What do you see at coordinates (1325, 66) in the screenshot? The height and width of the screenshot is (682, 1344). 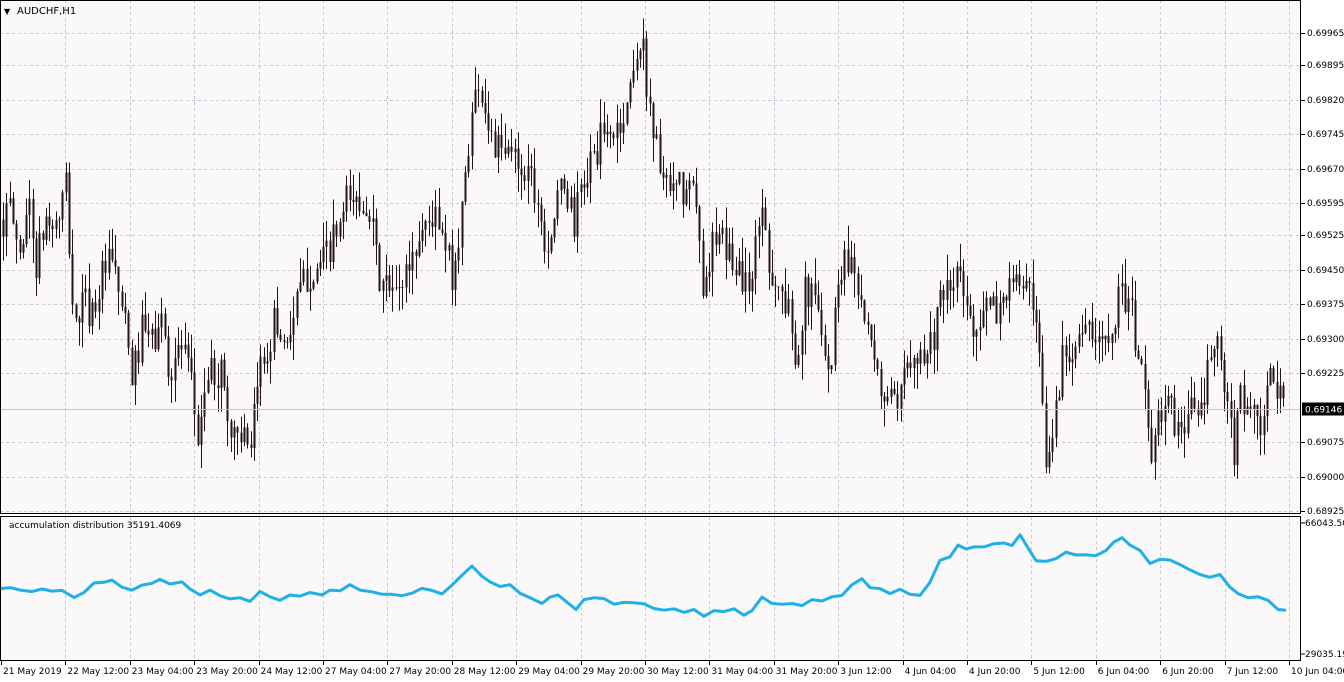 I see `price-tick-label: 0.69895` at bounding box center [1325, 66].